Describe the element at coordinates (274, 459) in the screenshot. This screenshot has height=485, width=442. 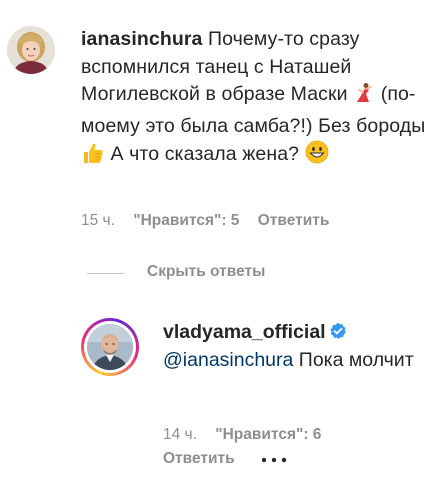
I see `more-options-icon` at that location.